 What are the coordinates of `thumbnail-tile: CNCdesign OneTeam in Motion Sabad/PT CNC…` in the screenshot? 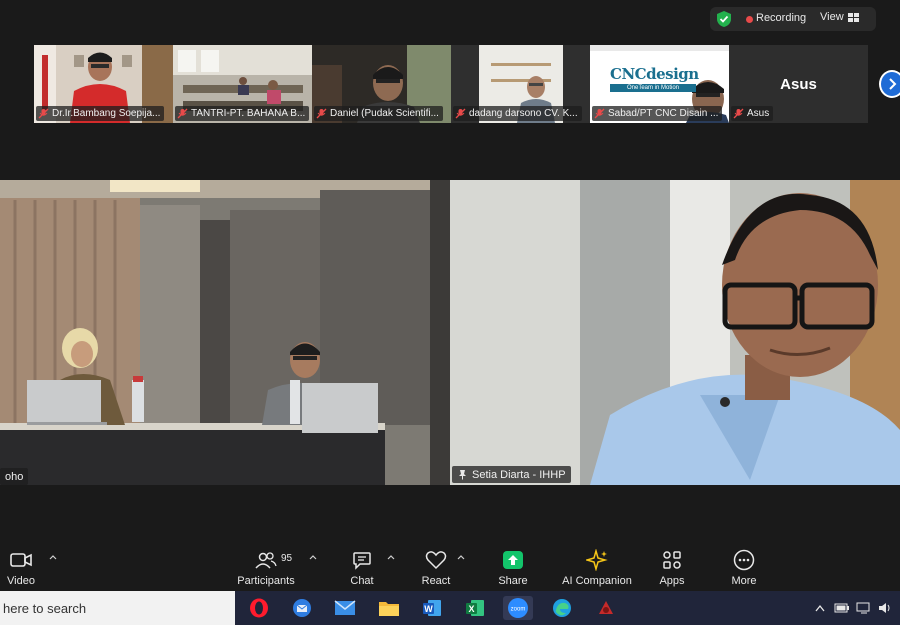 It's located at (659, 84).